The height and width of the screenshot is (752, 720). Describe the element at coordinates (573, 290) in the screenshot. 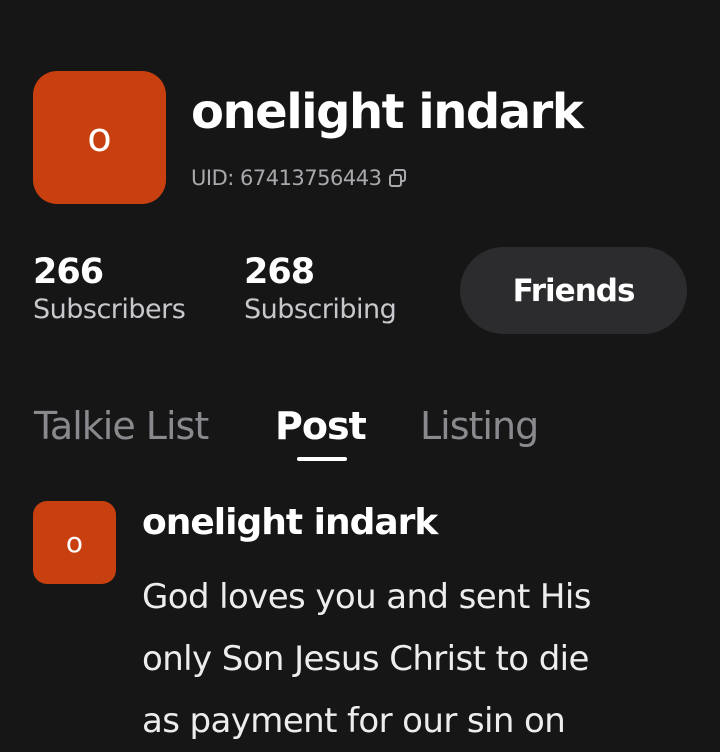

I see `friends-button: Friends` at that location.